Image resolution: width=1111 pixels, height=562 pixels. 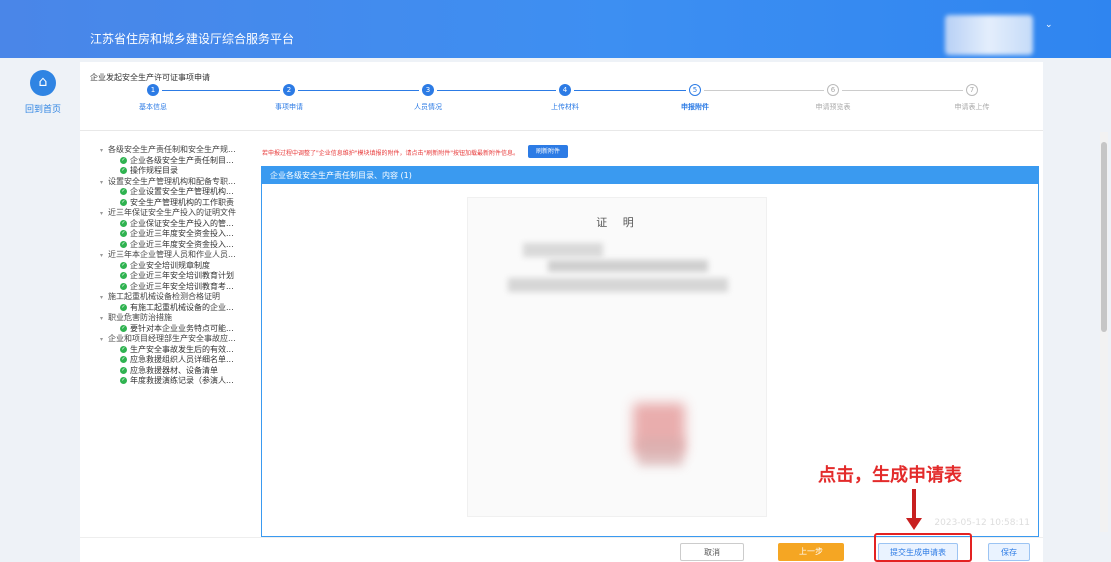 What do you see at coordinates (914, 524) in the screenshot?
I see `annotation-arrow-head-icon` at bounding box center [914, 524].